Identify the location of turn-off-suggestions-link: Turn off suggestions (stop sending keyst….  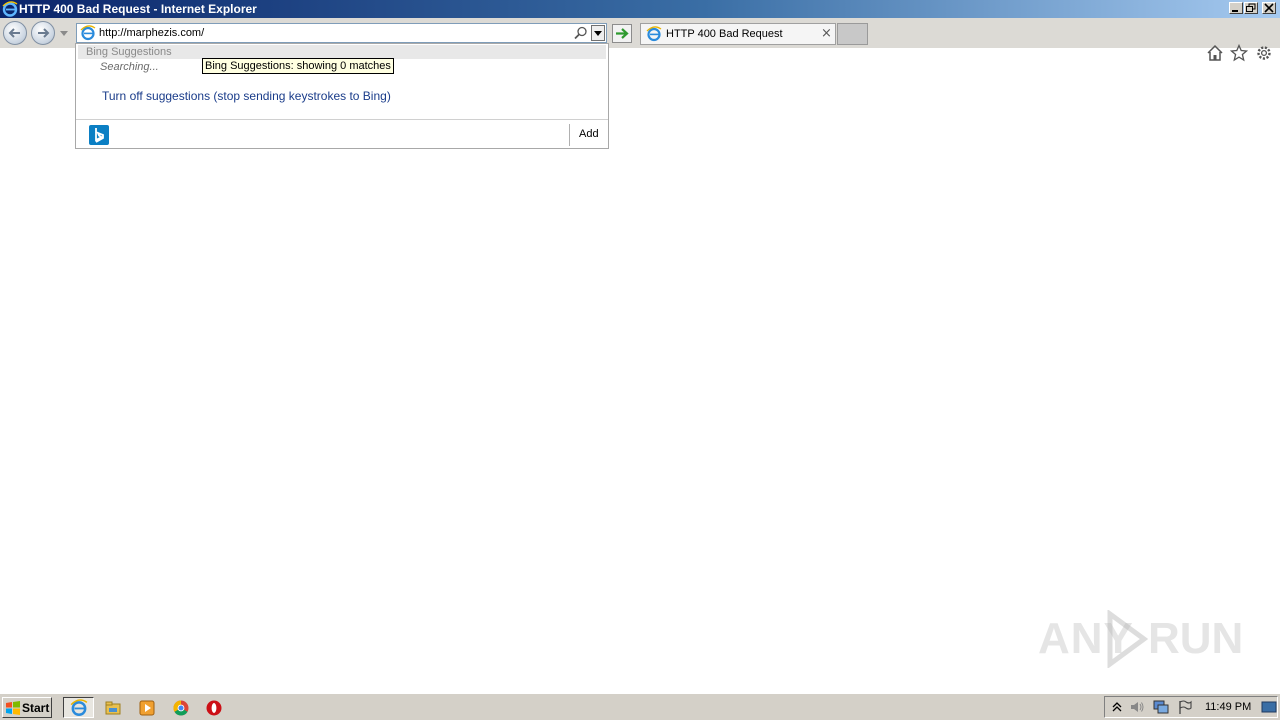
(246, 96).